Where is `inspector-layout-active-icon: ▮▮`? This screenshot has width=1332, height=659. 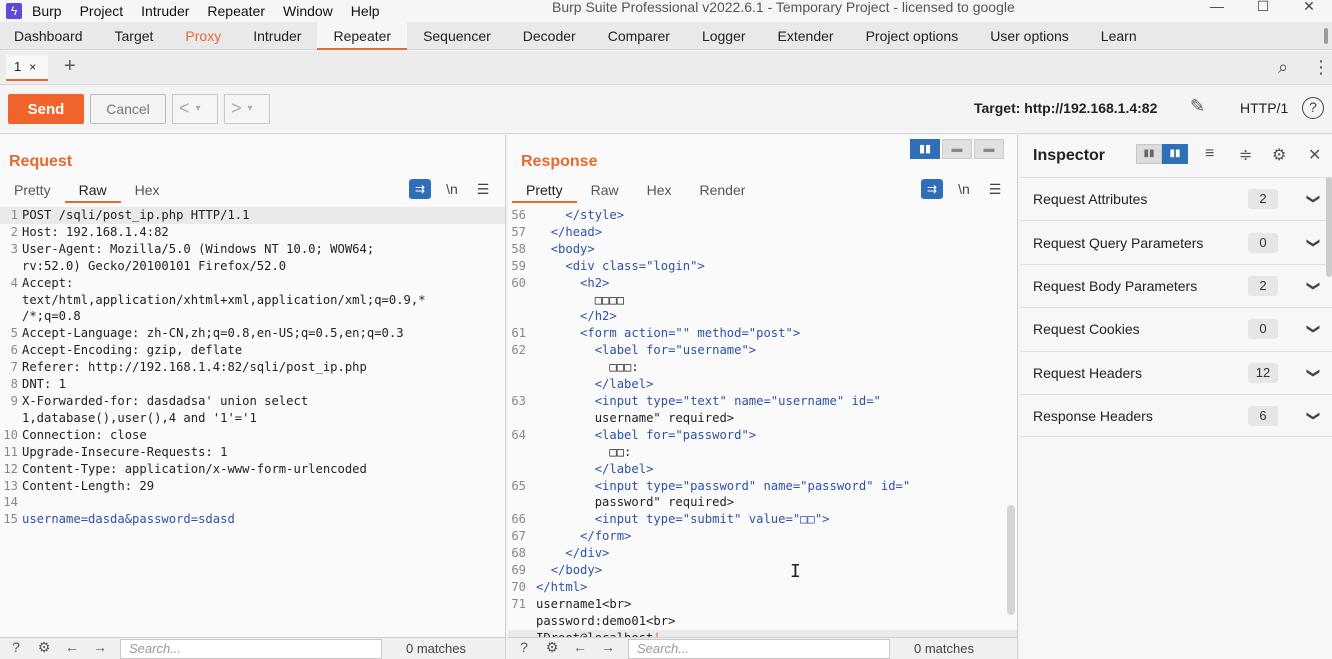 inspector-layout-active-icon: ▮▮ is located at coordinates (1175, 154).